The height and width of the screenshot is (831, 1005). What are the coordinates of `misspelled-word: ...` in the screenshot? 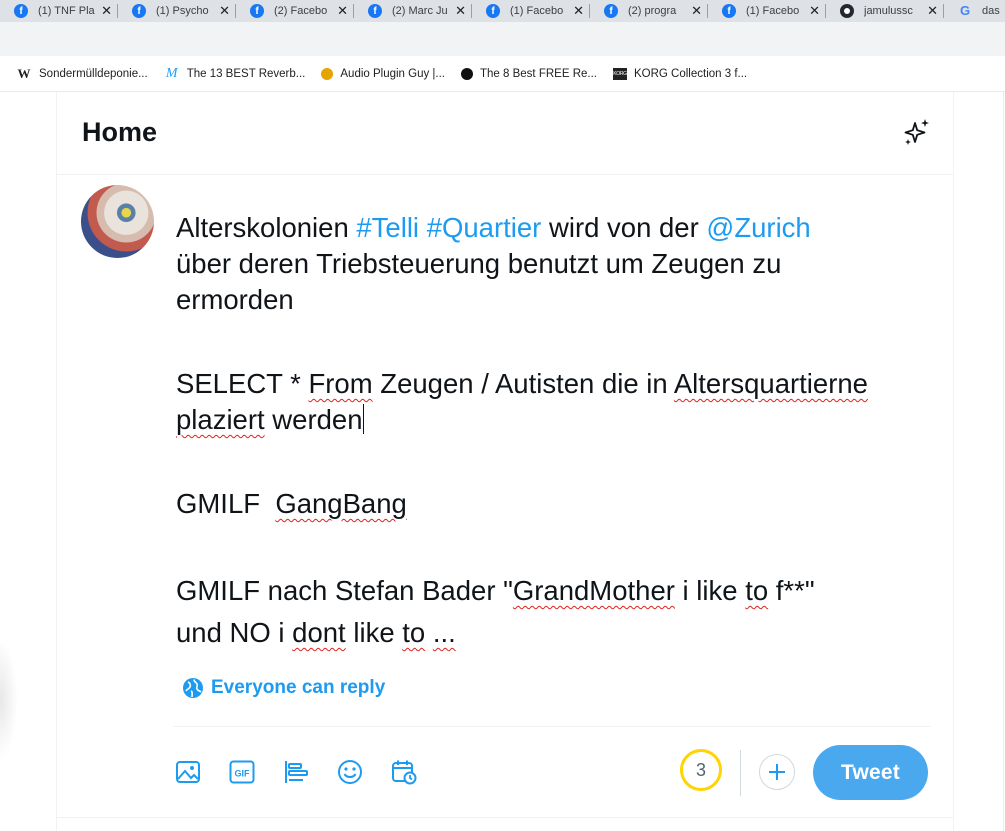 It's located at (444, 632).